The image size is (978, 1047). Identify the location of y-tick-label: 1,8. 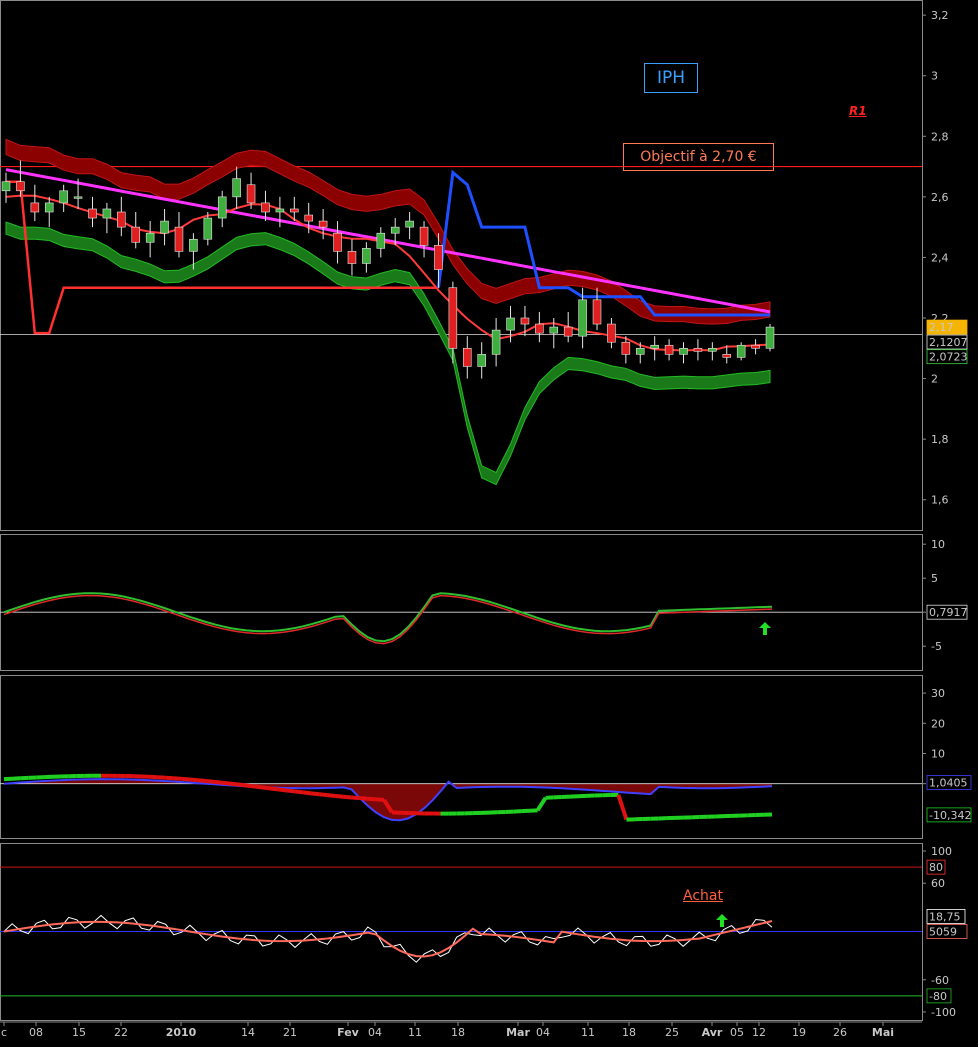
(940, 439).